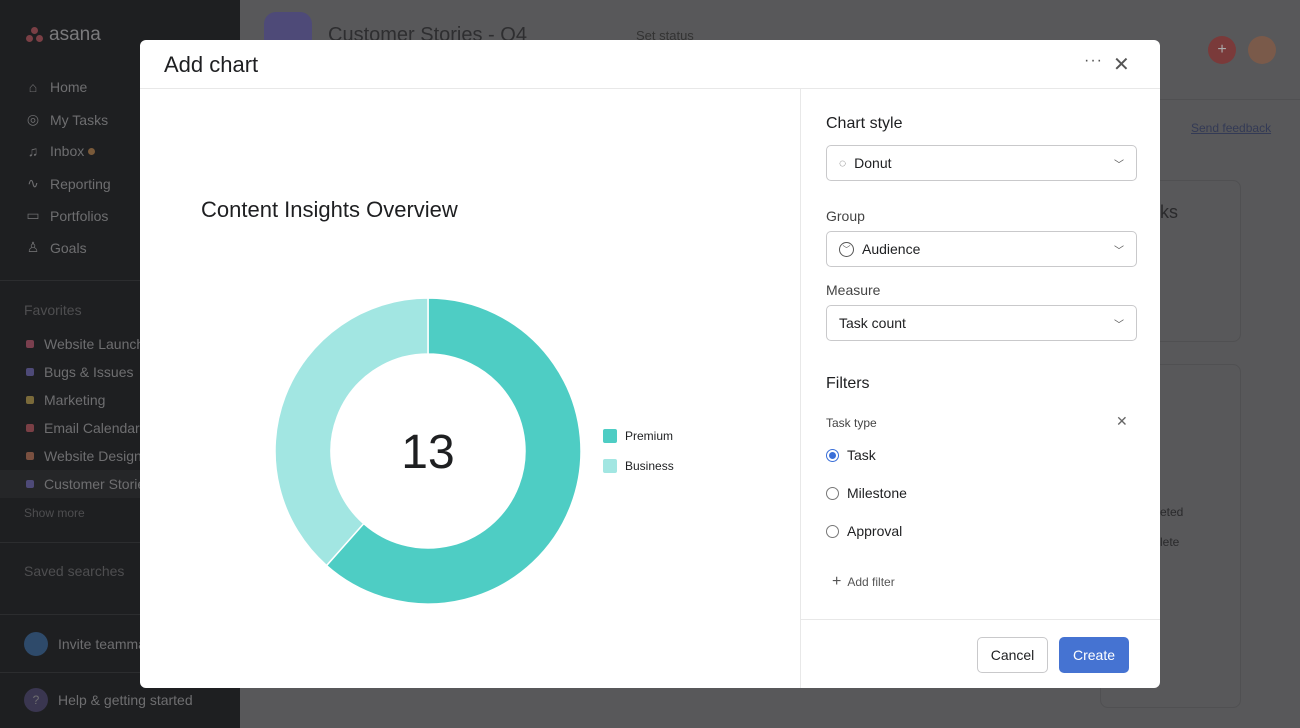 Image resolution: width=1300 pixels, height=728 pixels. I want to click on nav-label: Portfolios, so click(79, 215).